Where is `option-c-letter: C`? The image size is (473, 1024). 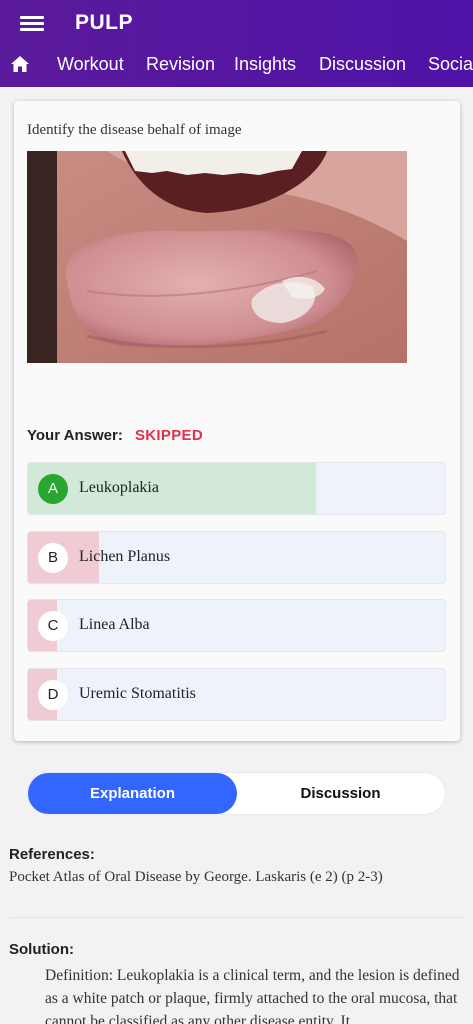
option-c-letter: C is located at coordinates (53, 626).